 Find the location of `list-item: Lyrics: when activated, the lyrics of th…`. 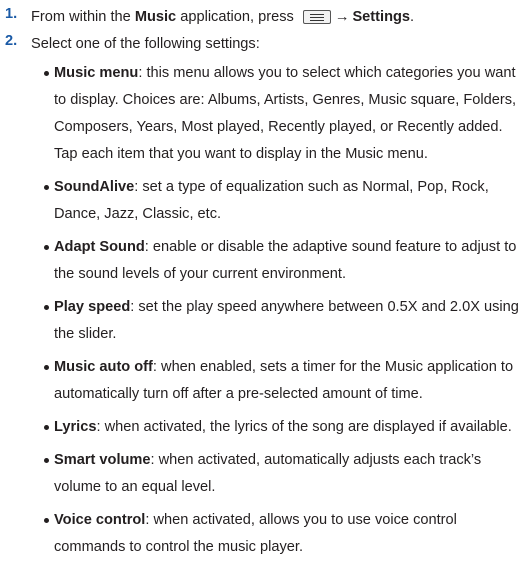

list-item: Lyrics: when activated, the lyrics of th… is located at coordinates (284, 427).